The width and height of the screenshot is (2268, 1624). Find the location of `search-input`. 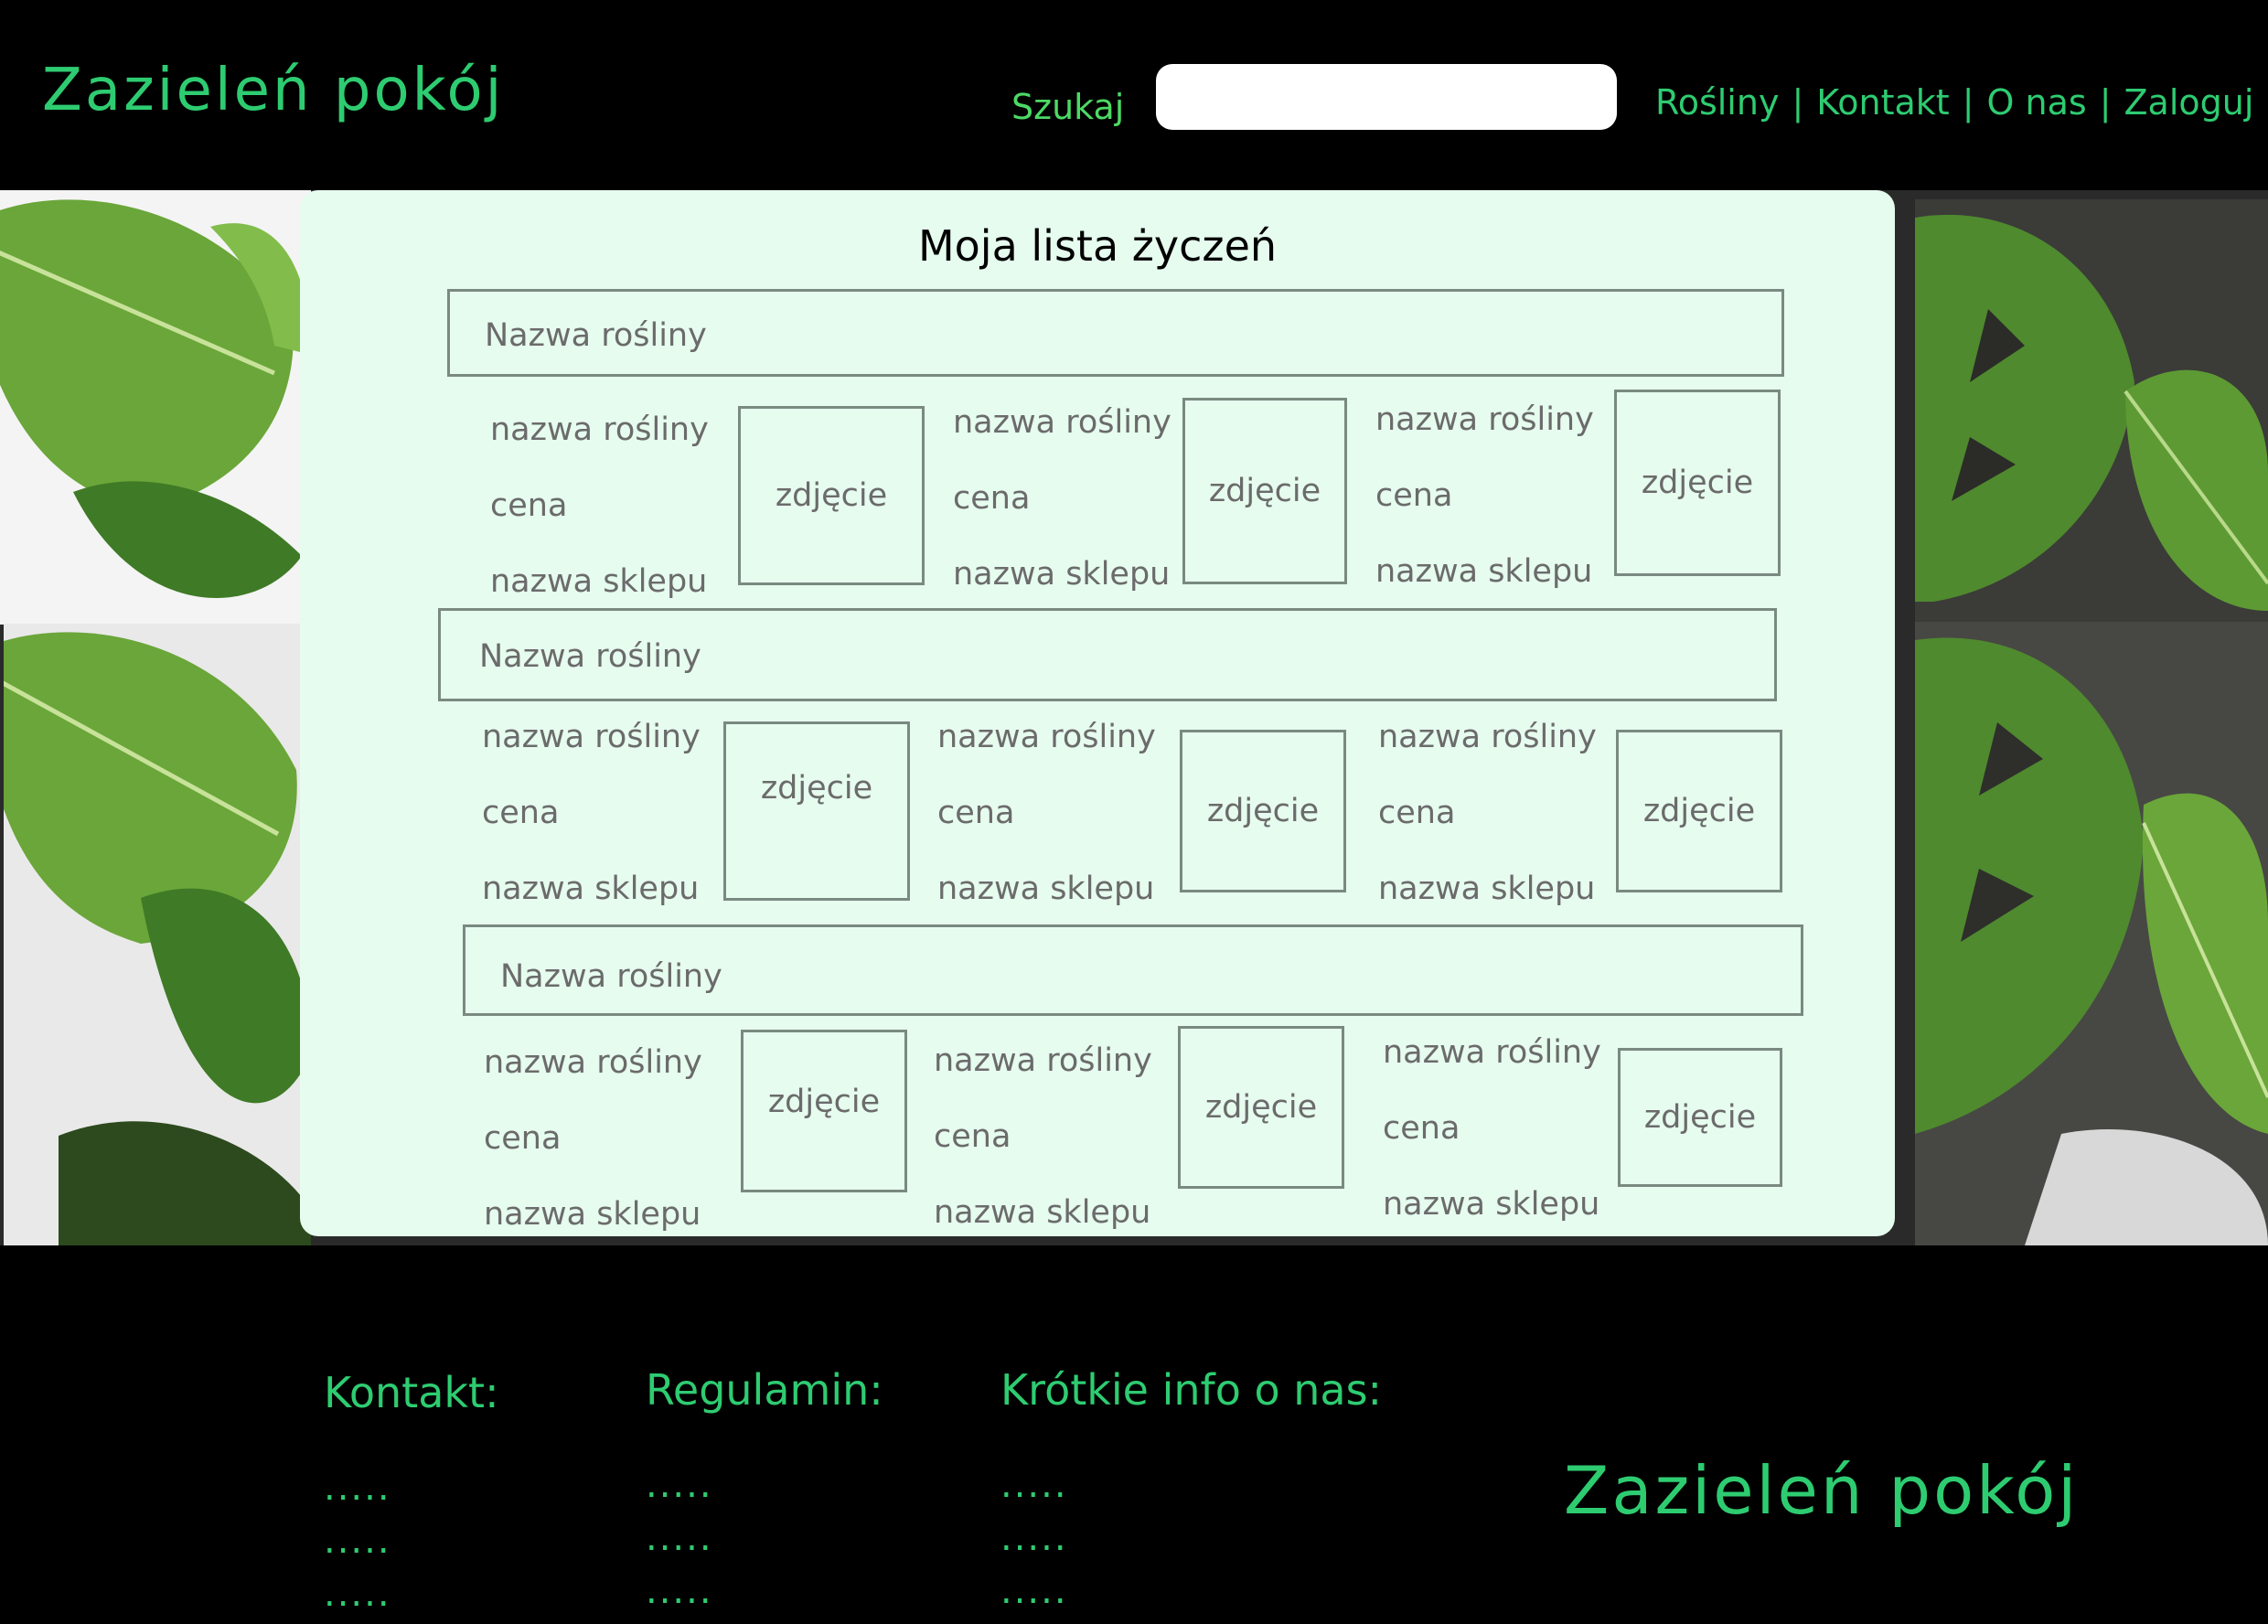

search-input is located at coordinates (1386, 97).